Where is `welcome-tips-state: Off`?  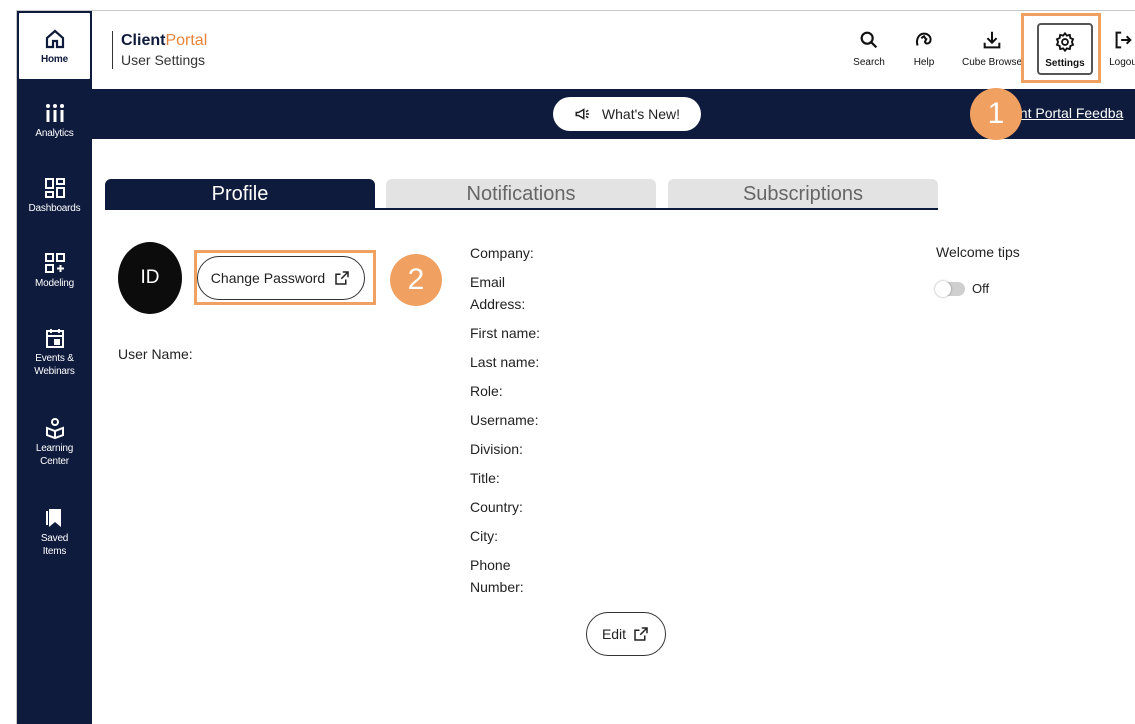 welcome-tips-state: Off is located at coordinates (981, 288).